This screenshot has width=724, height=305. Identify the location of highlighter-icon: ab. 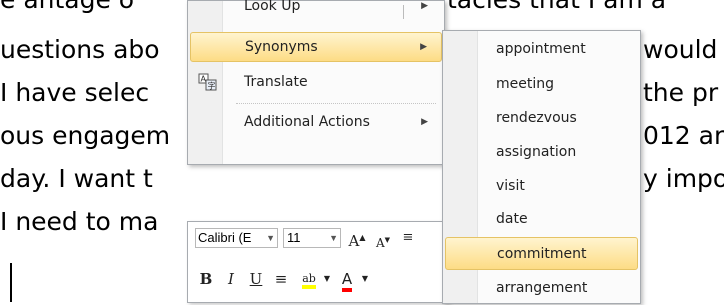
(309, 280).